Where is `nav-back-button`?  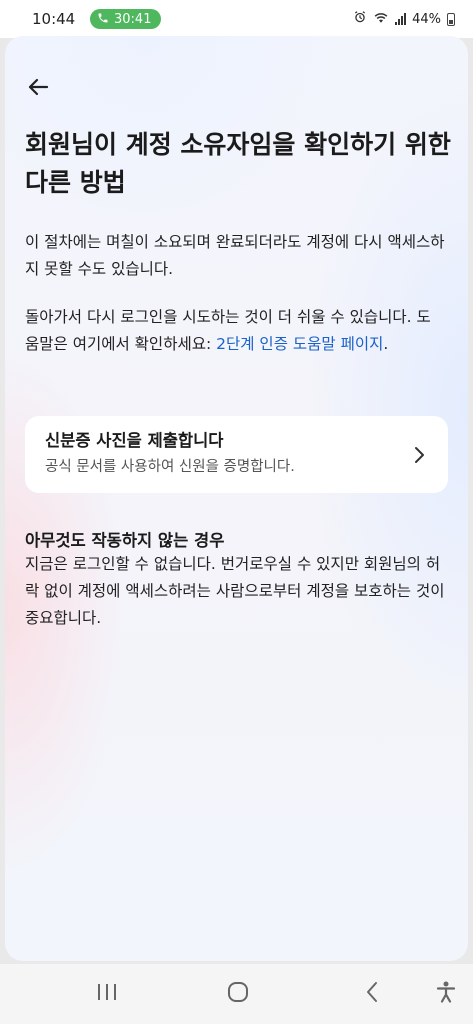
nav-back-button is located at coordinates (372, 994).